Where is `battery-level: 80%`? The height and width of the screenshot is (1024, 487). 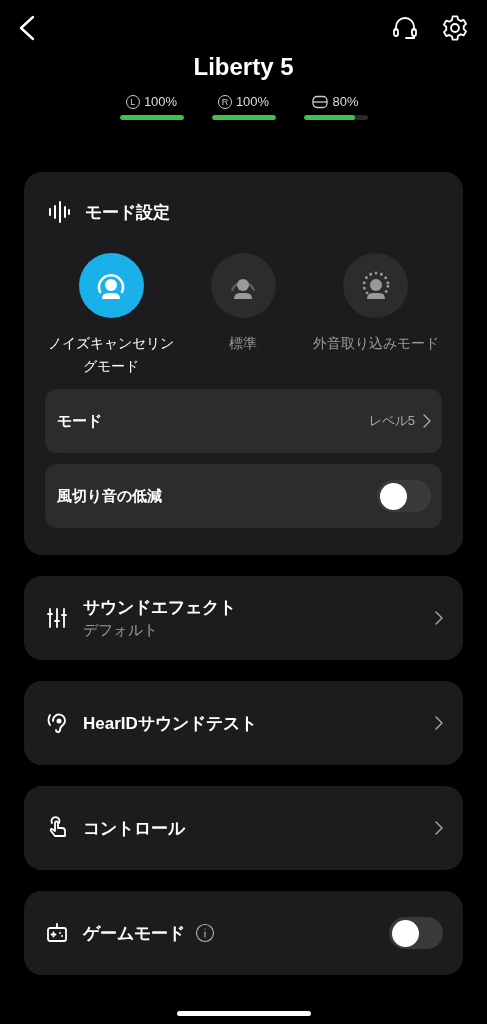
battery-level: 80% is located at coordinates (345, 101).